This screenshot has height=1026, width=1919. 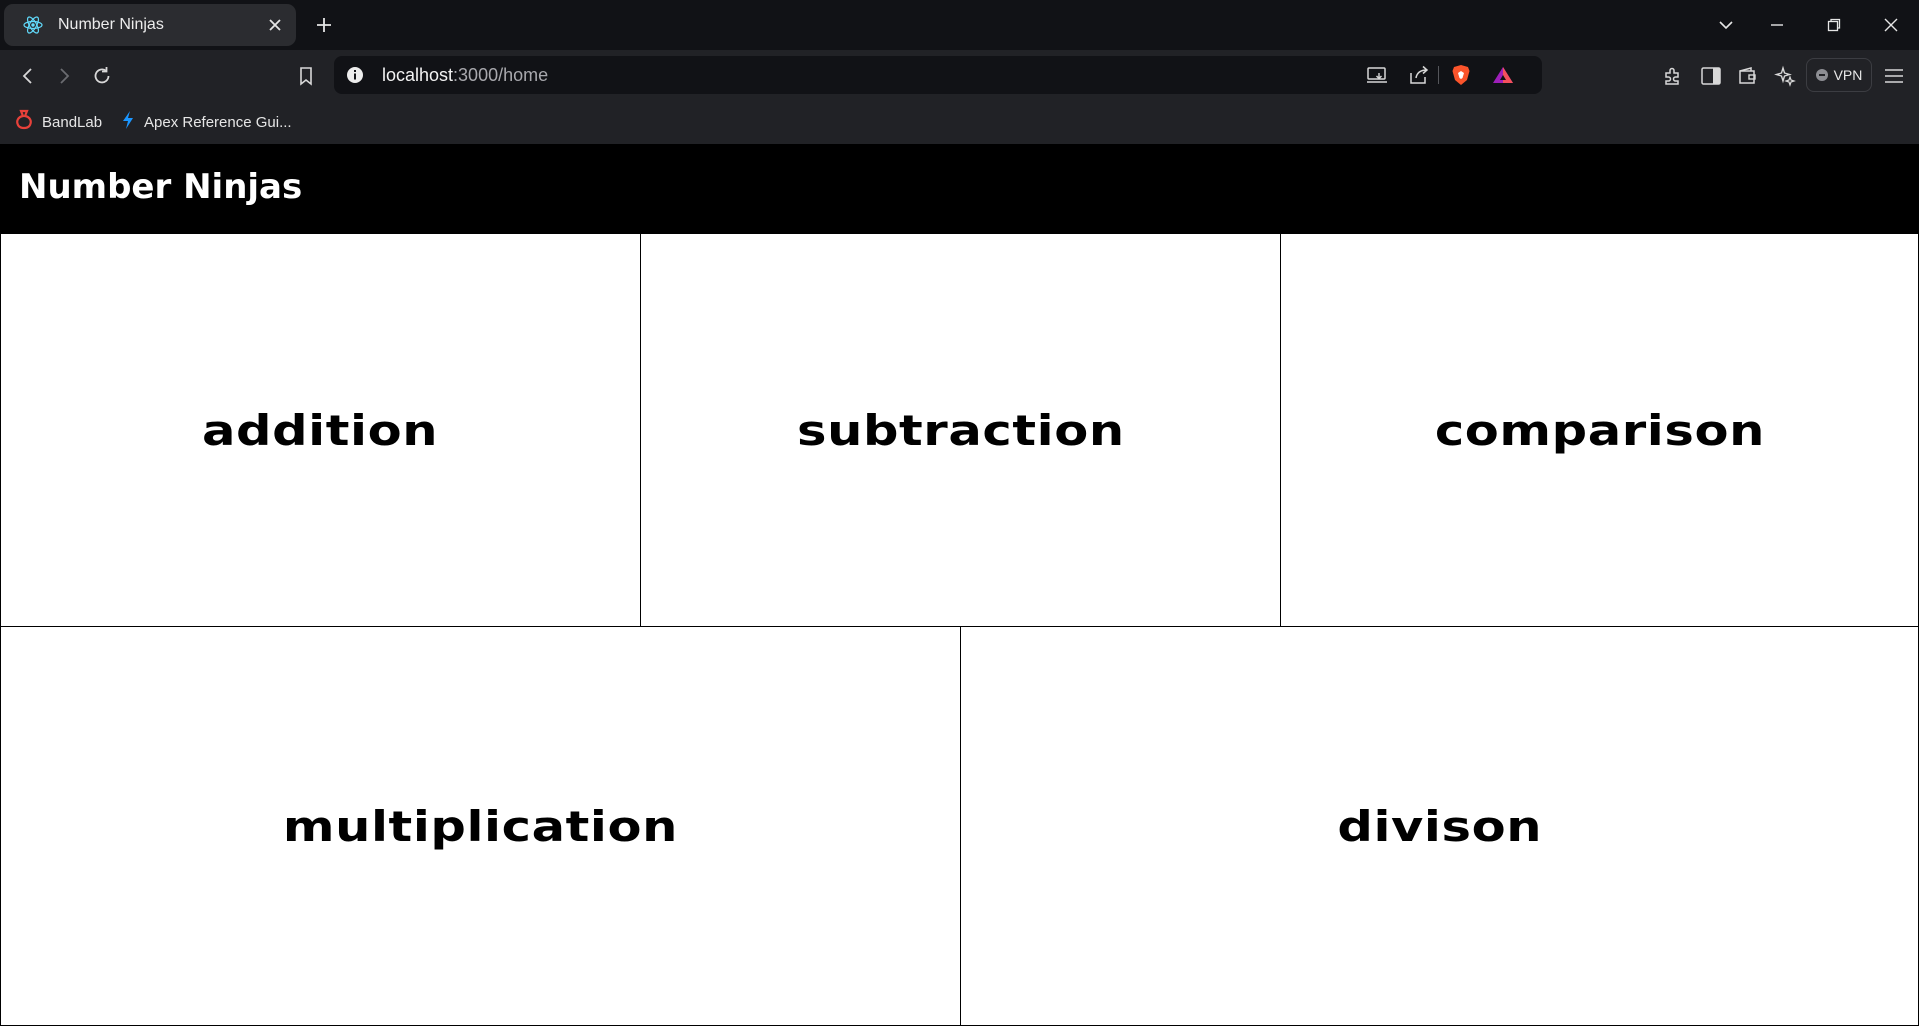 What do you see at coordinates (24, 122) in the screenshot?
I see `bandlab-icon` at bounding box center [24, 122].